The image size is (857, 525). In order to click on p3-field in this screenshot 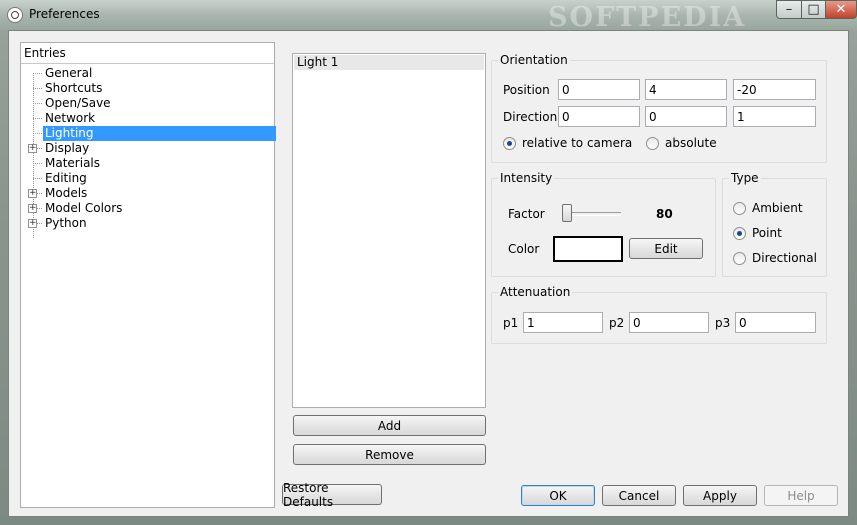, I will do `click(775, 322)`.